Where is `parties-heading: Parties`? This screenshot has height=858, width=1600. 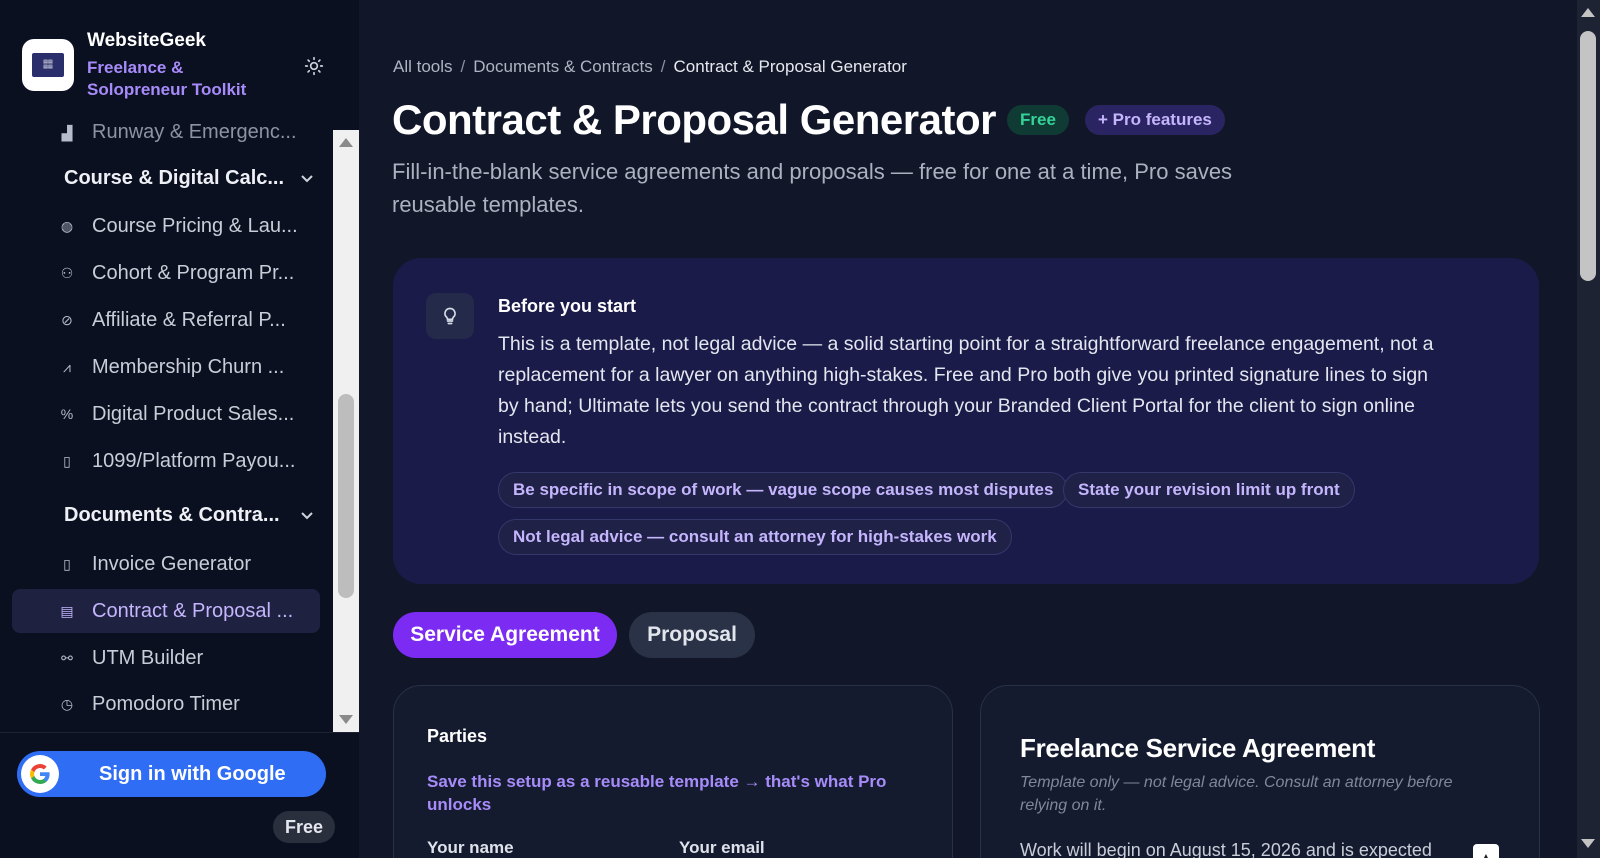 parties-heading: Parties is located at coordinates (457, 736).